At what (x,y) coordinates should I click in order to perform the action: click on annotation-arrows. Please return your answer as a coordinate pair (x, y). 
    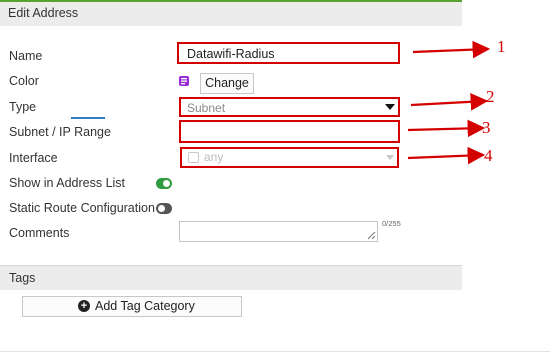
    Looking at the image, I should click on (449, 102).